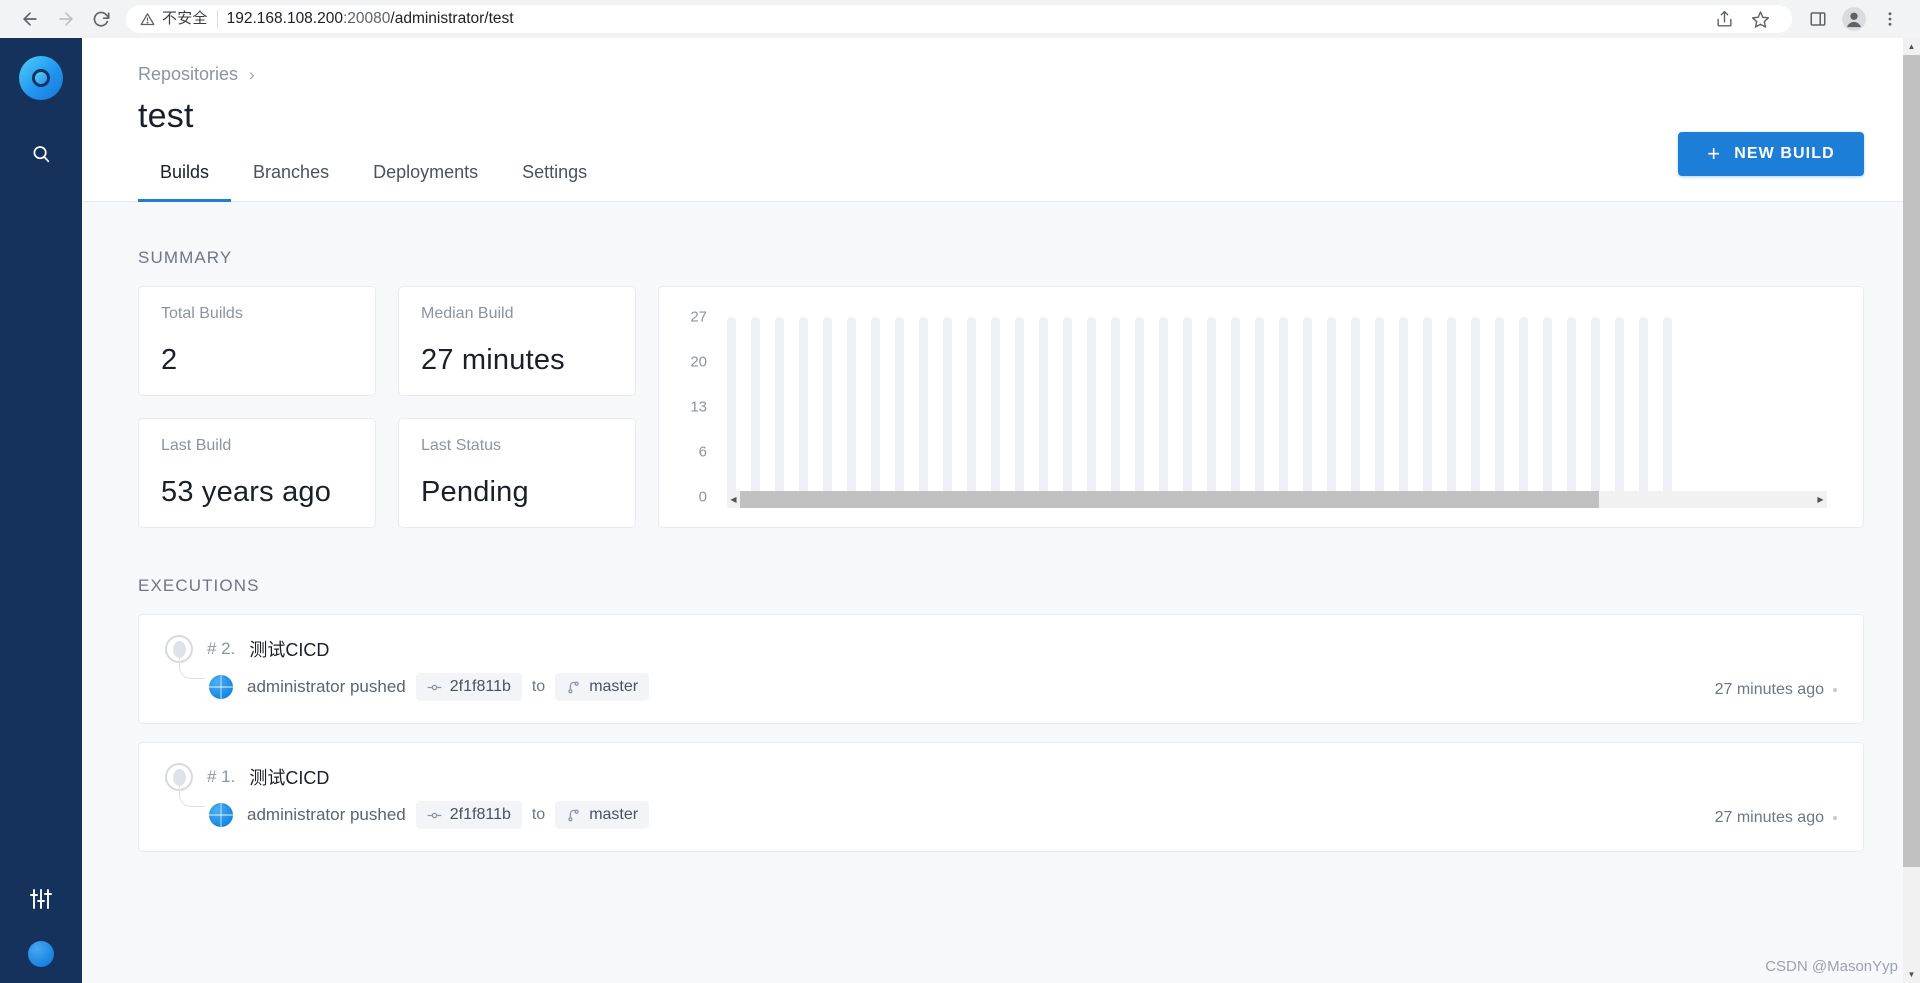 This screenshot has width=1920, height=983. What do you see at coordinates (1854, 19) in the screenshot?
I see `profile-button` at bounding box center [1854, 19].